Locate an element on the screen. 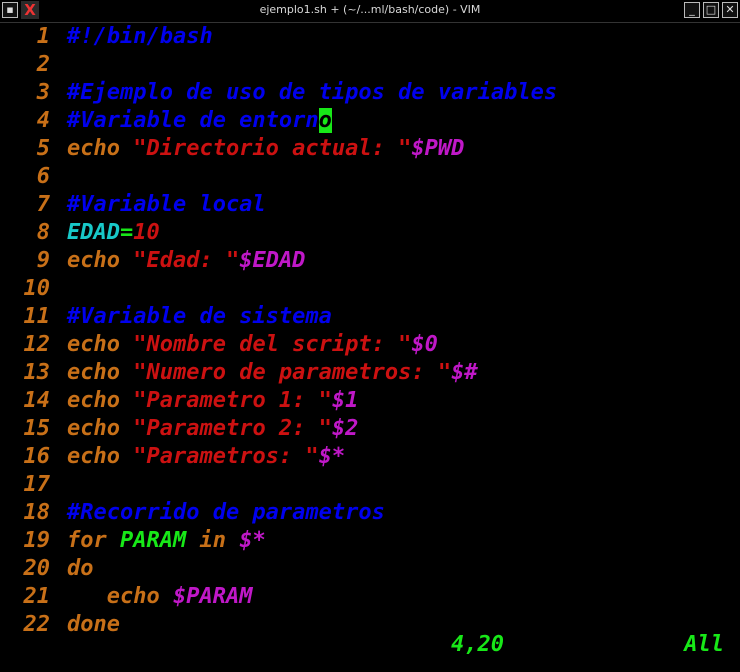 Image resolution: width=740 pixels, height=672 pixels. code-line: 16 echo "Parametros: "$* is located at coordinates (370, 457).